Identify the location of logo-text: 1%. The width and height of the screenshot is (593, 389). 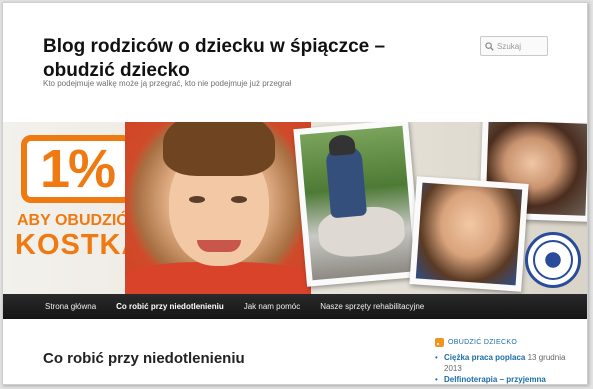
(77, 169).